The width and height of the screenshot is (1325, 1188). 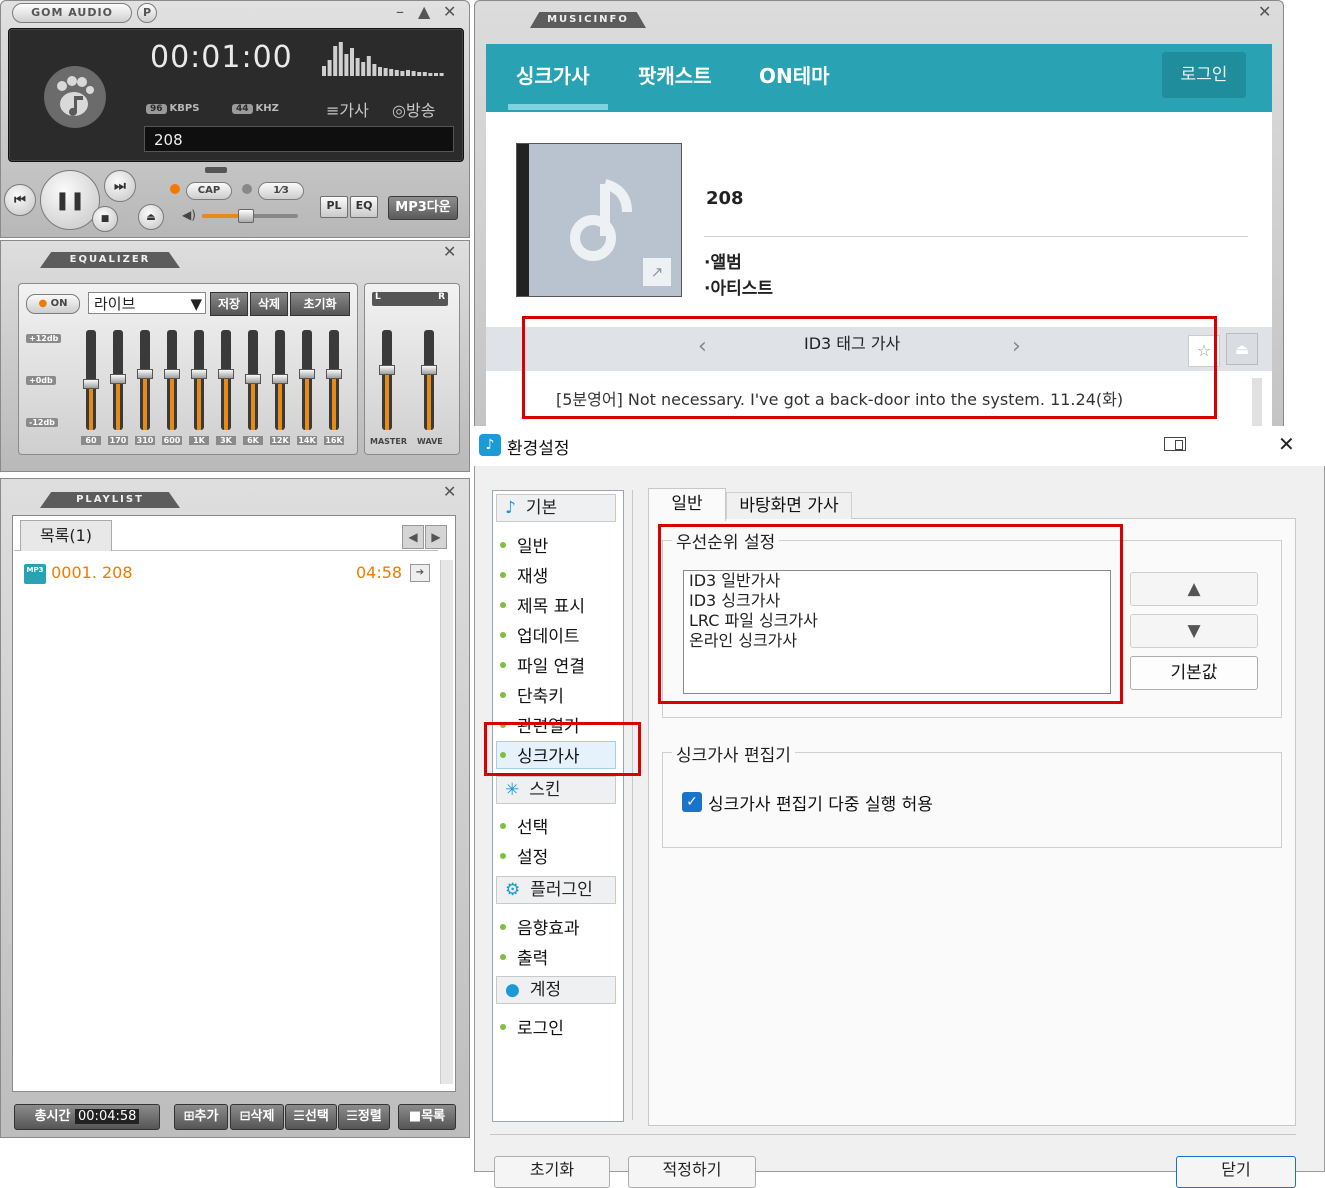 What do you see at coordinates (427, 1117) in the screenshot?
I see `playlist-list-button: ■목록` at bounding box center [427, 1117].